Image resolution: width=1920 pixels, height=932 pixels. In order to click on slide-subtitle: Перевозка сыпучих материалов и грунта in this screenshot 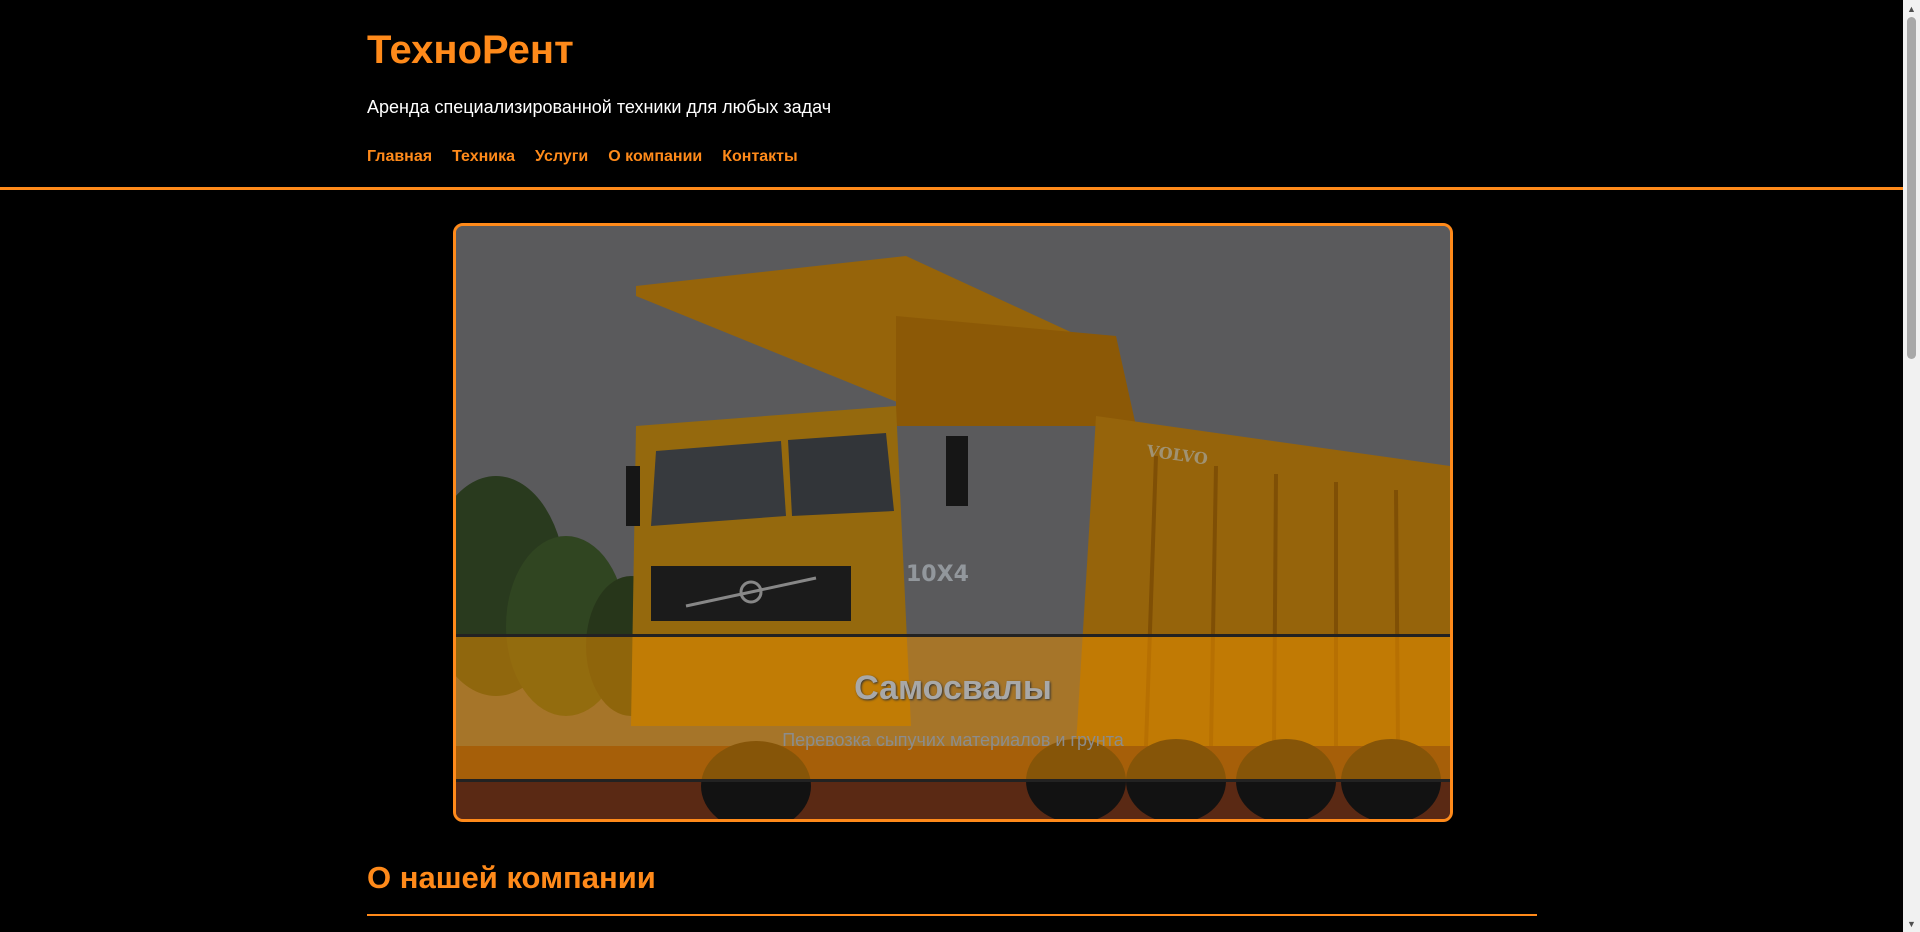, I will do `click(953, 740)`.